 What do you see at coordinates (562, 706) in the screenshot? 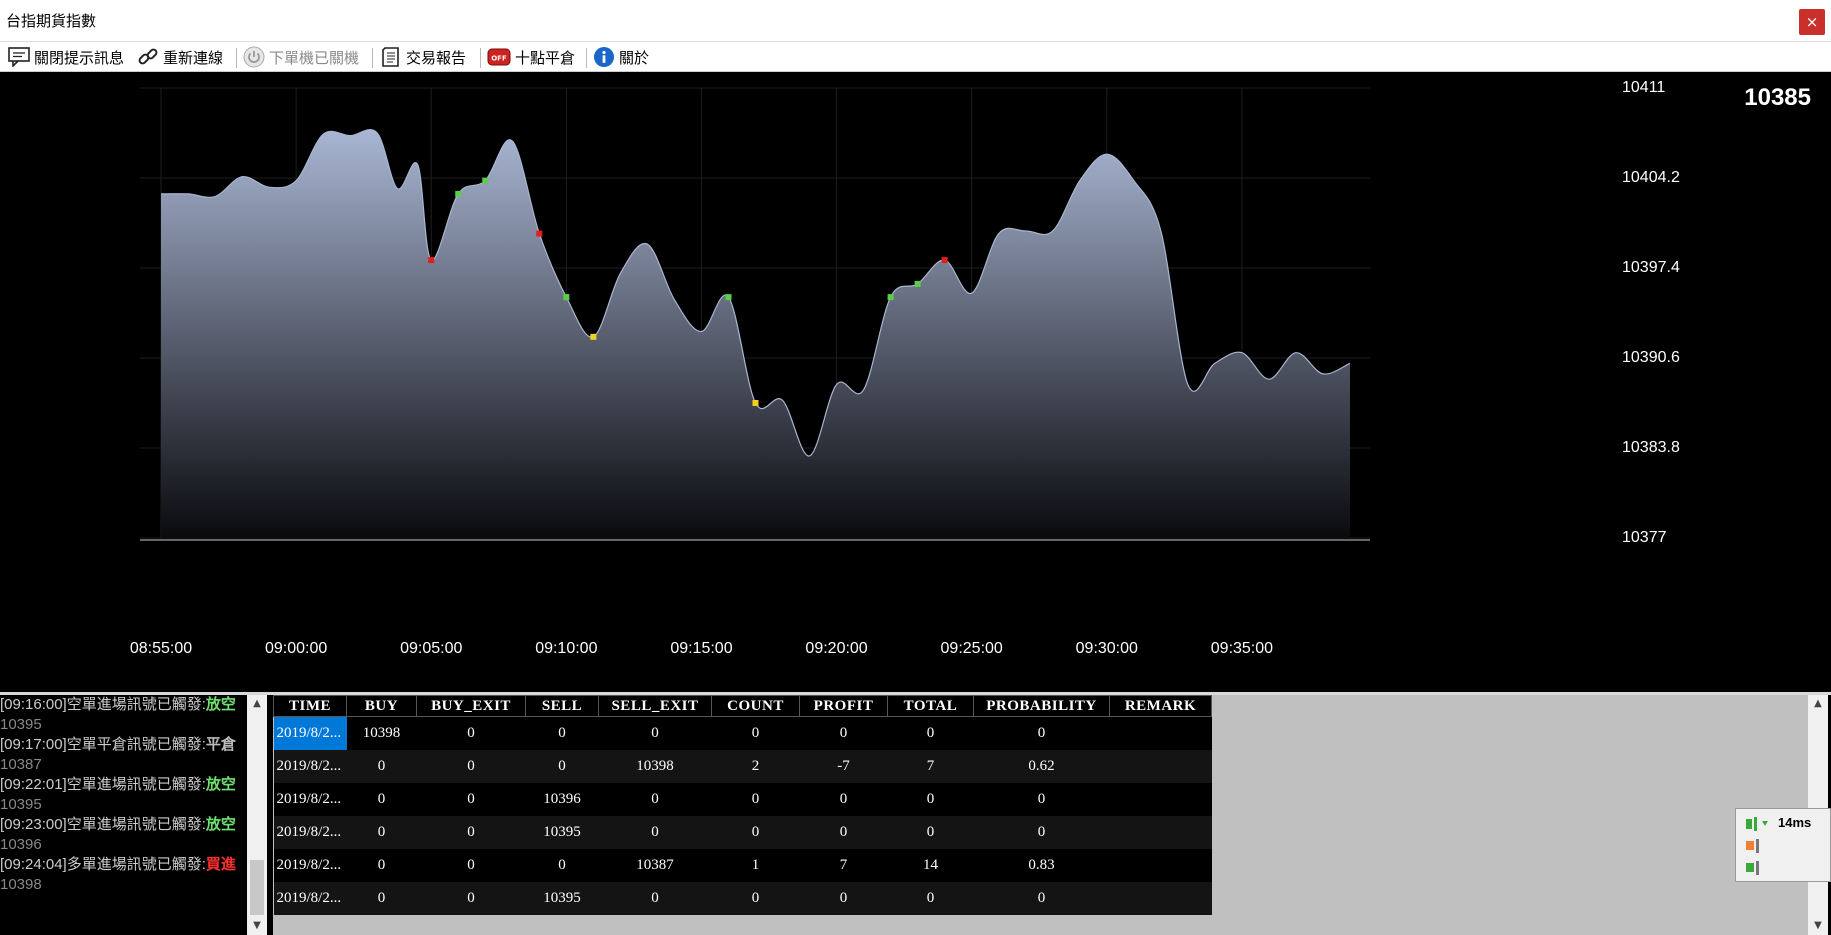
I see `column-header-sell: SELL` at bounding box center [562, 706].